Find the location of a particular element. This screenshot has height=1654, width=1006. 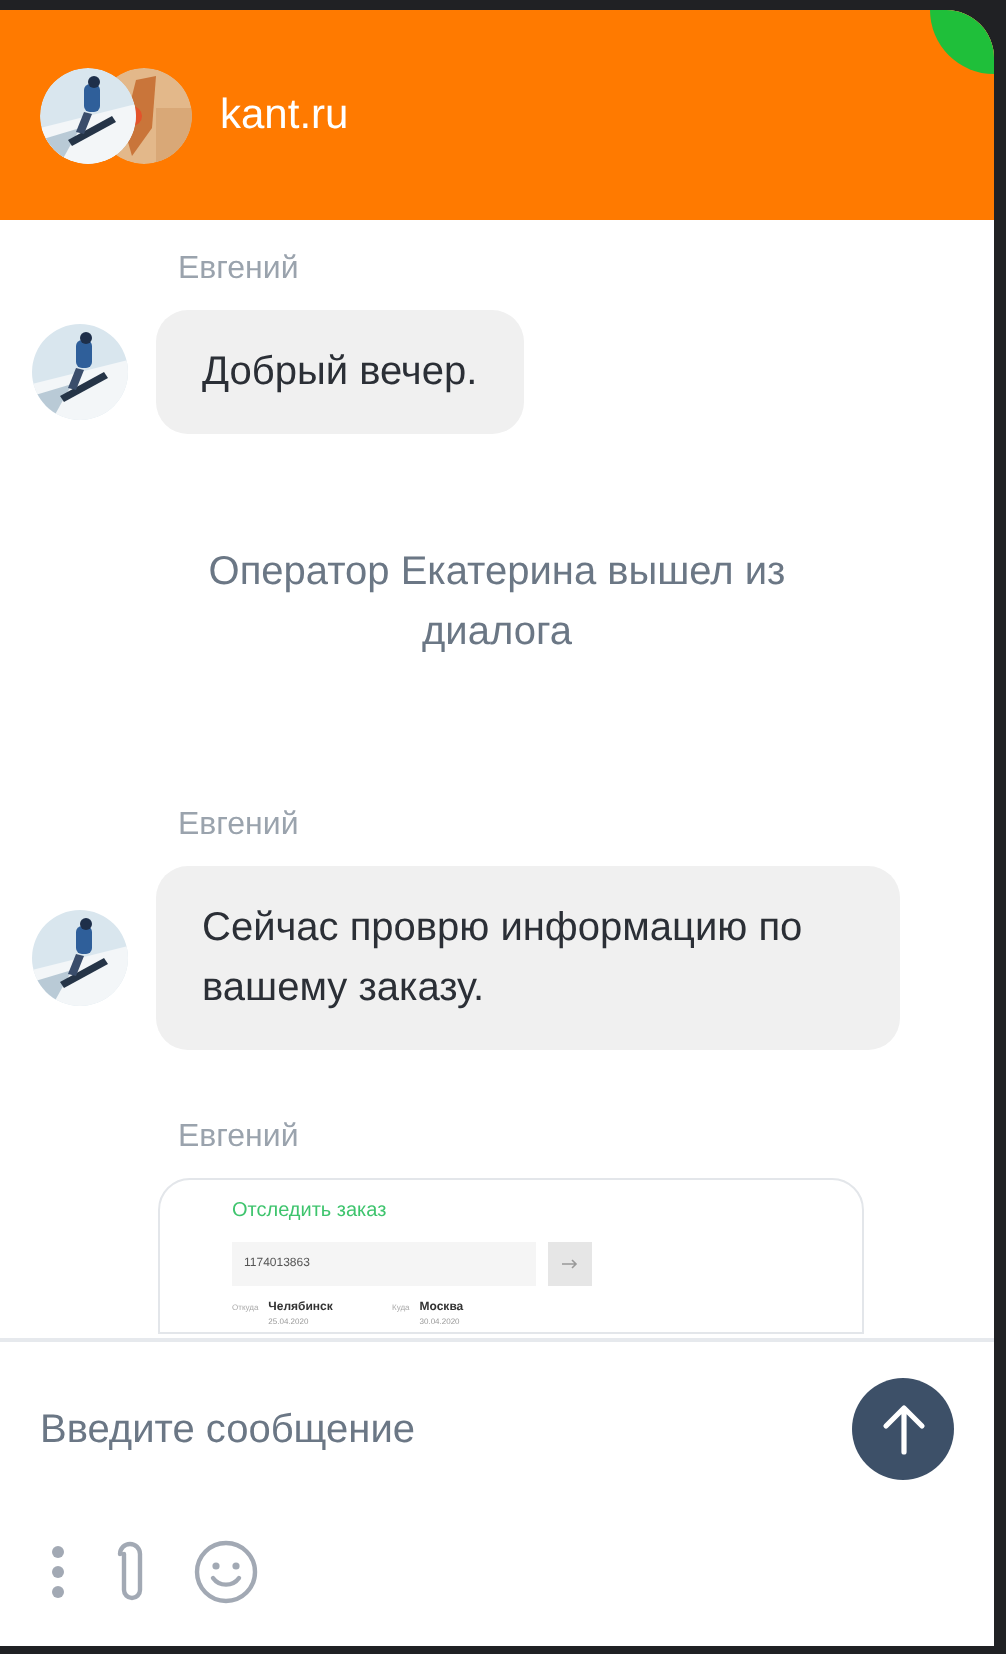

message-bubble: Добрый вечер. is located at coordinates (340, 372).